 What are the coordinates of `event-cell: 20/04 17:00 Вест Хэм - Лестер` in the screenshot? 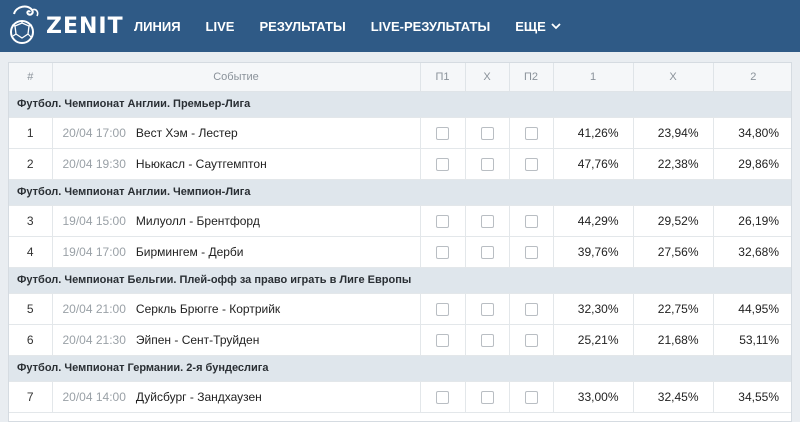 It's located at (236, 133).